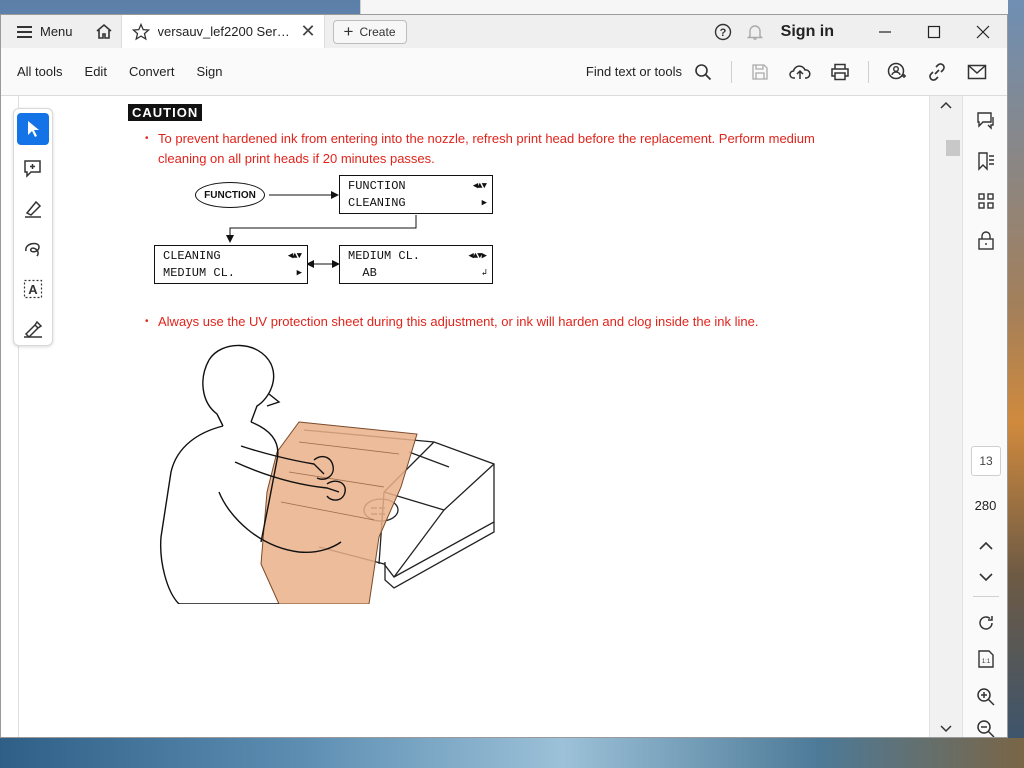  I want to click on actual-size-button: 1:1, so click(986, 659).